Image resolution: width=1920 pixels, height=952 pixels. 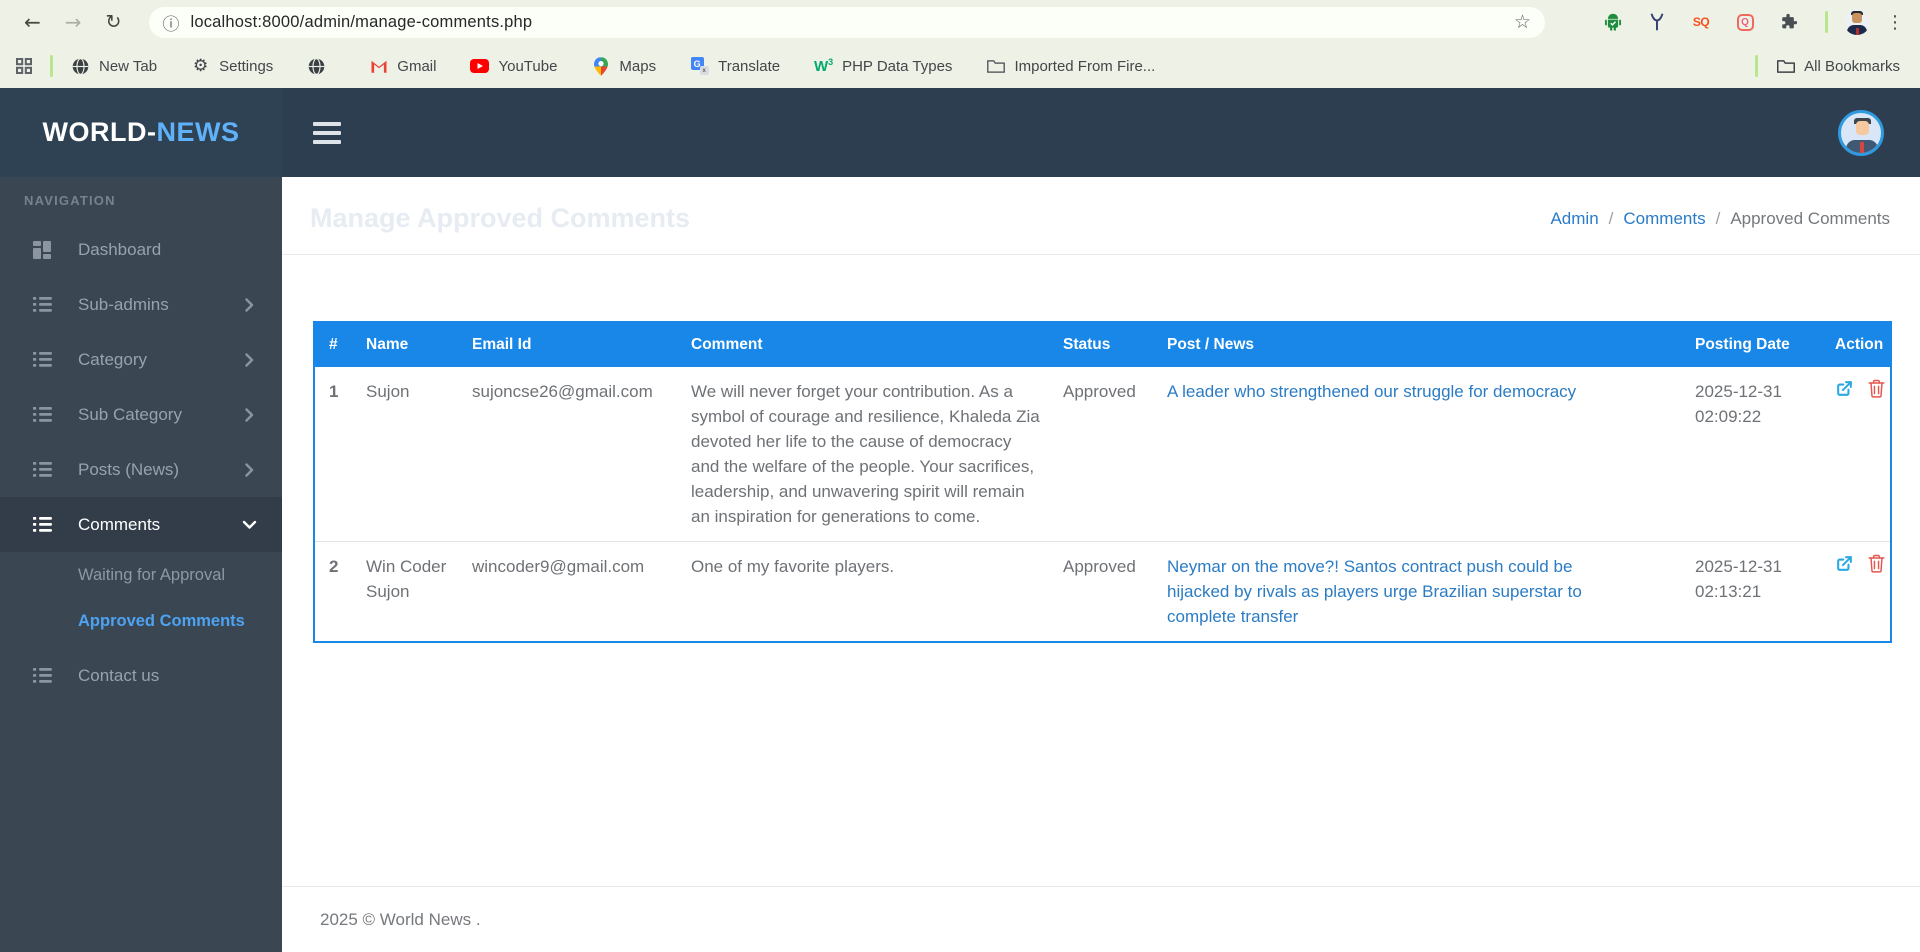 I want to click on browser-menu-button: ⋮, so click(x=1895, y=22).